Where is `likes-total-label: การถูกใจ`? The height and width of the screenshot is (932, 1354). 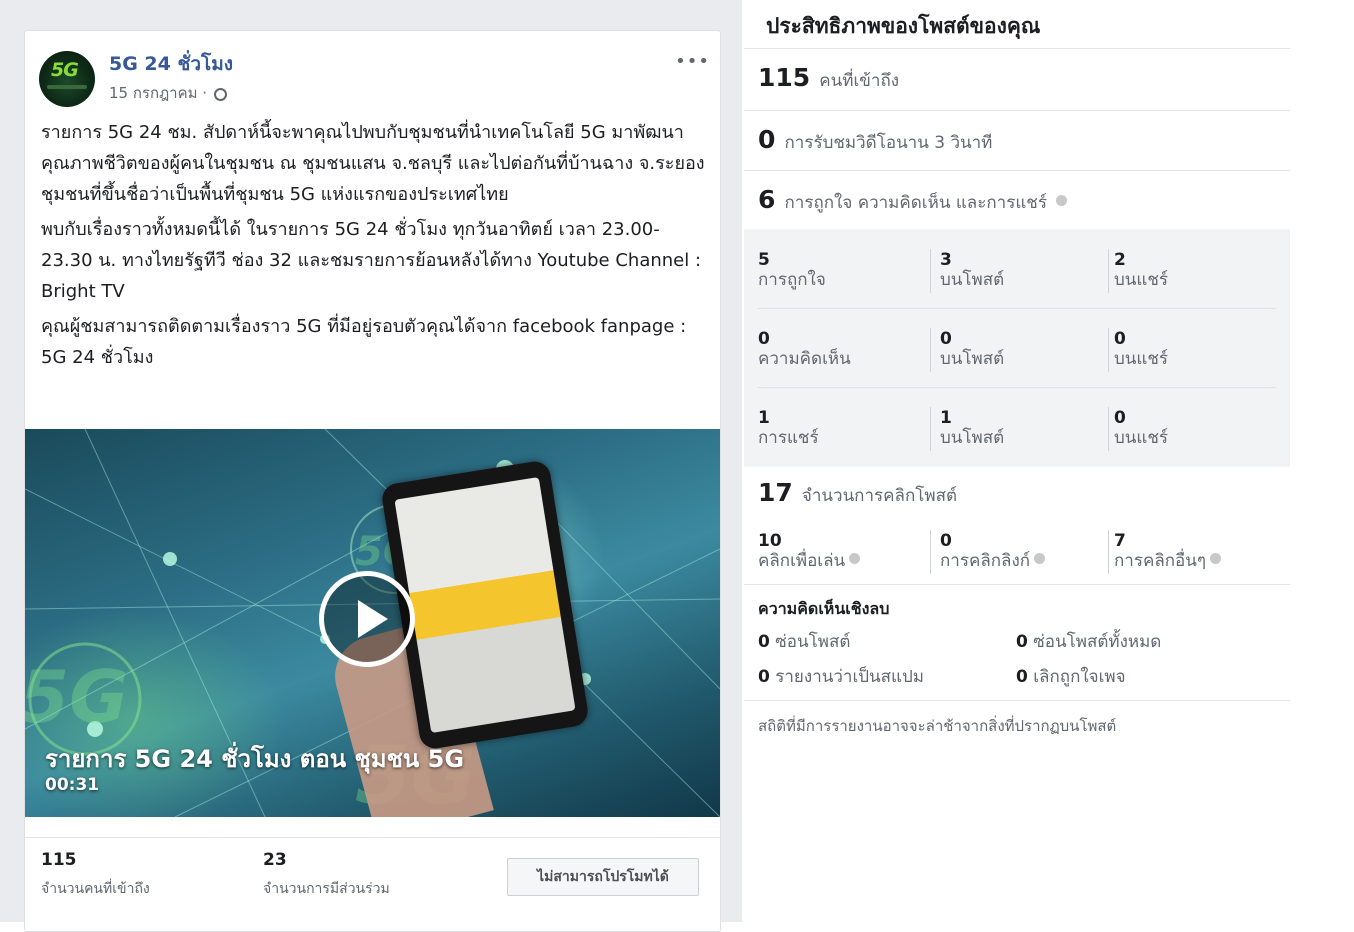
likes-total-label: การถูกใจ is located at coordinates (792, 280).